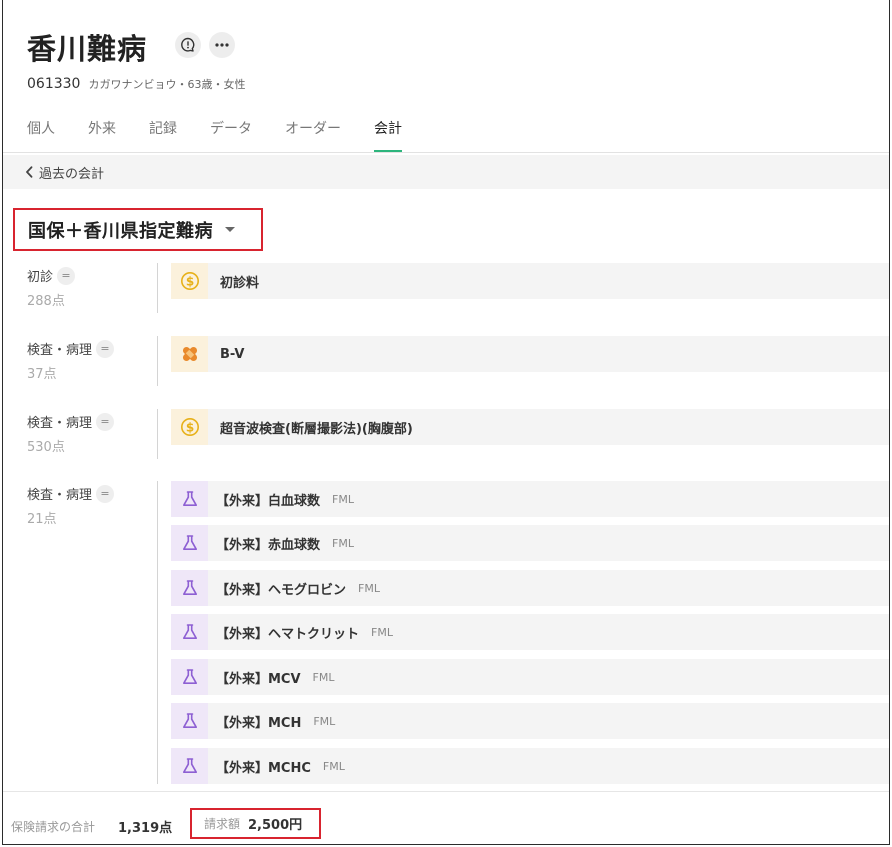 This screenshot has height=847, width=892. Describe the element at coordinates (275, 825) in the screenshot. I see `billed-value: 2,500円` at that location.